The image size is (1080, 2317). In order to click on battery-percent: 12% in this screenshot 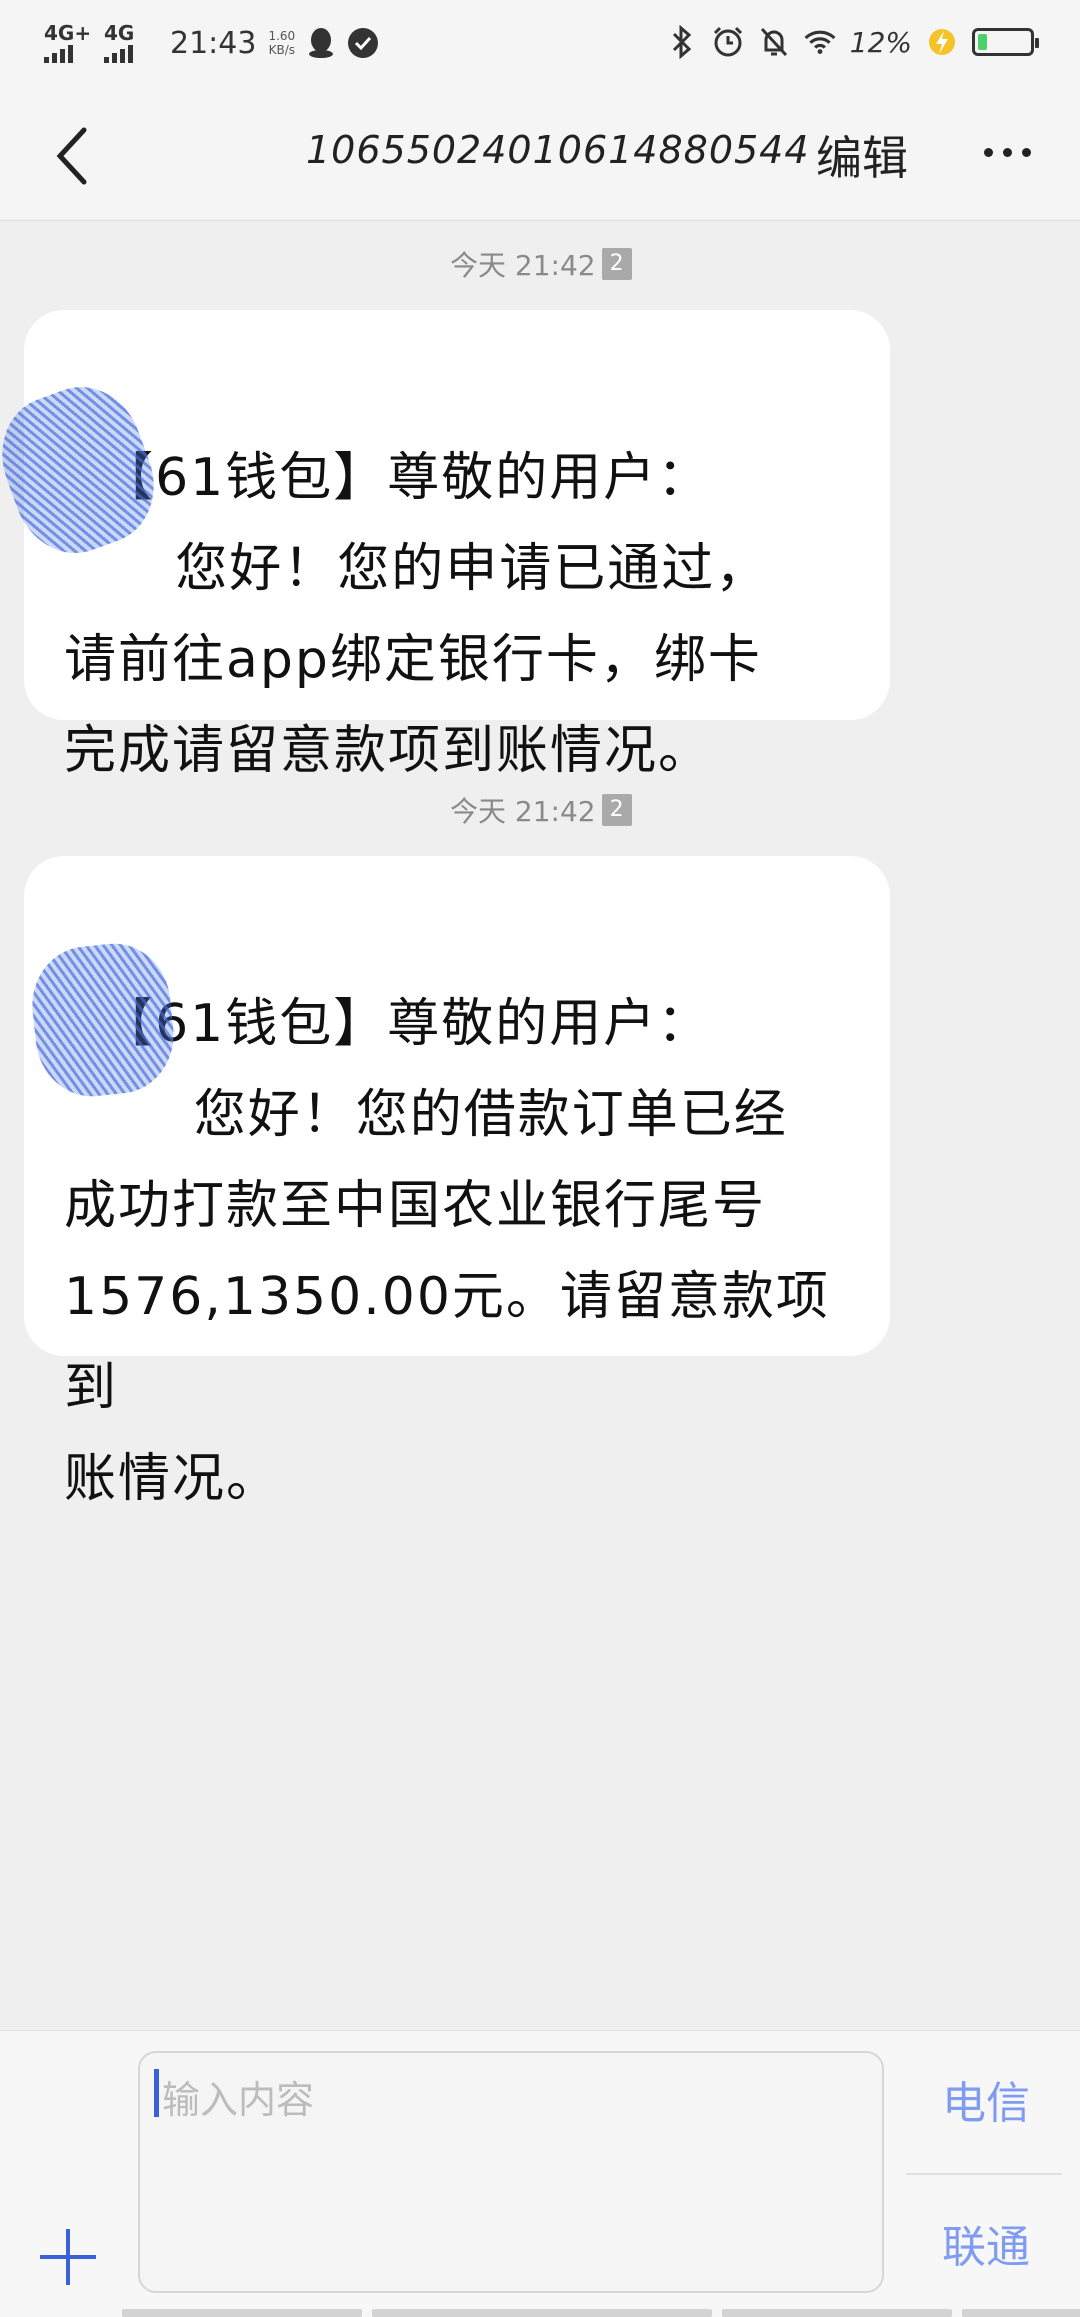, I will do `click(880, 42)`.